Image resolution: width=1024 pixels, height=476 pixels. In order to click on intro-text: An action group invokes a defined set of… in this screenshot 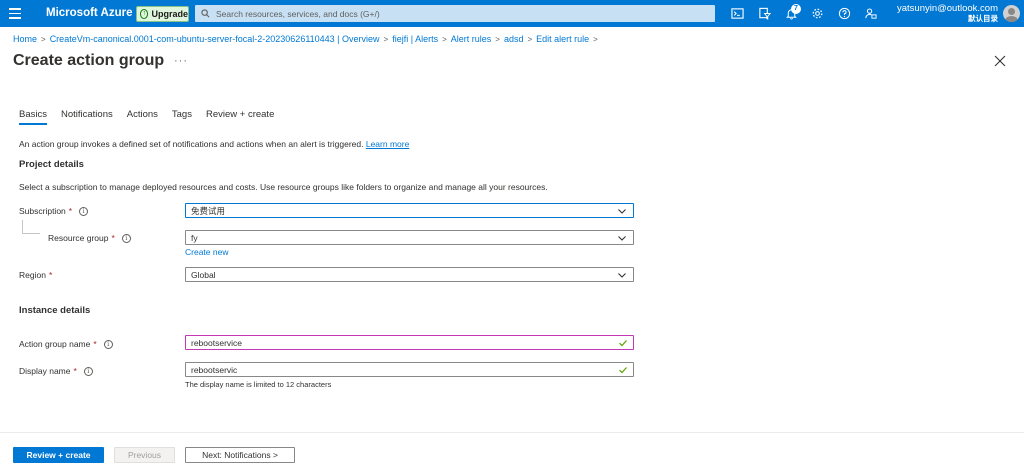, I will do `click(214, 144)`.